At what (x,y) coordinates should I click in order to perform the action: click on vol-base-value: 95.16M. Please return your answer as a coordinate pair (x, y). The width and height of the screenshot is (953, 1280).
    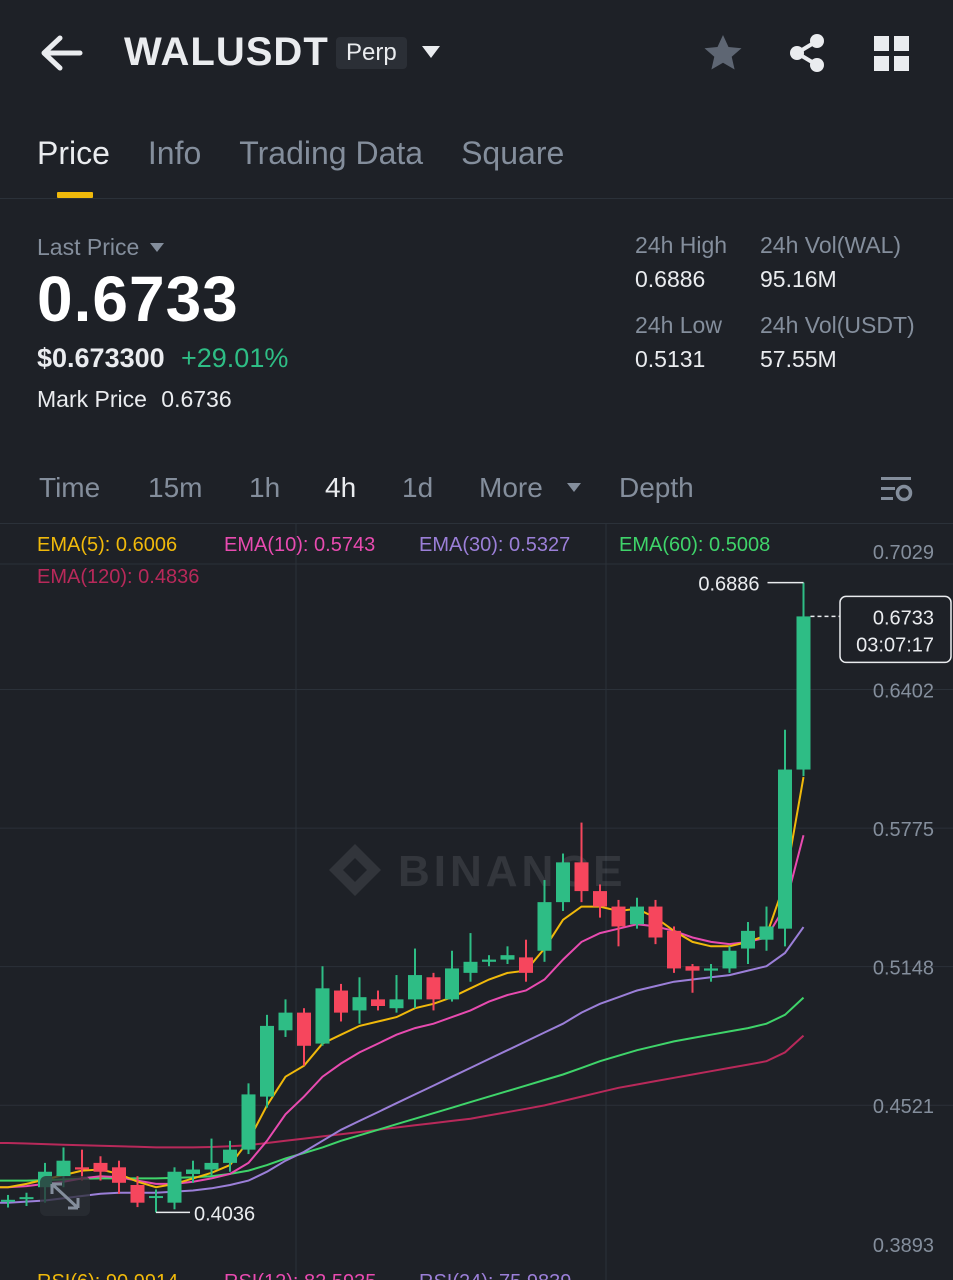
    Looking at the image, I should click on (798, 279).